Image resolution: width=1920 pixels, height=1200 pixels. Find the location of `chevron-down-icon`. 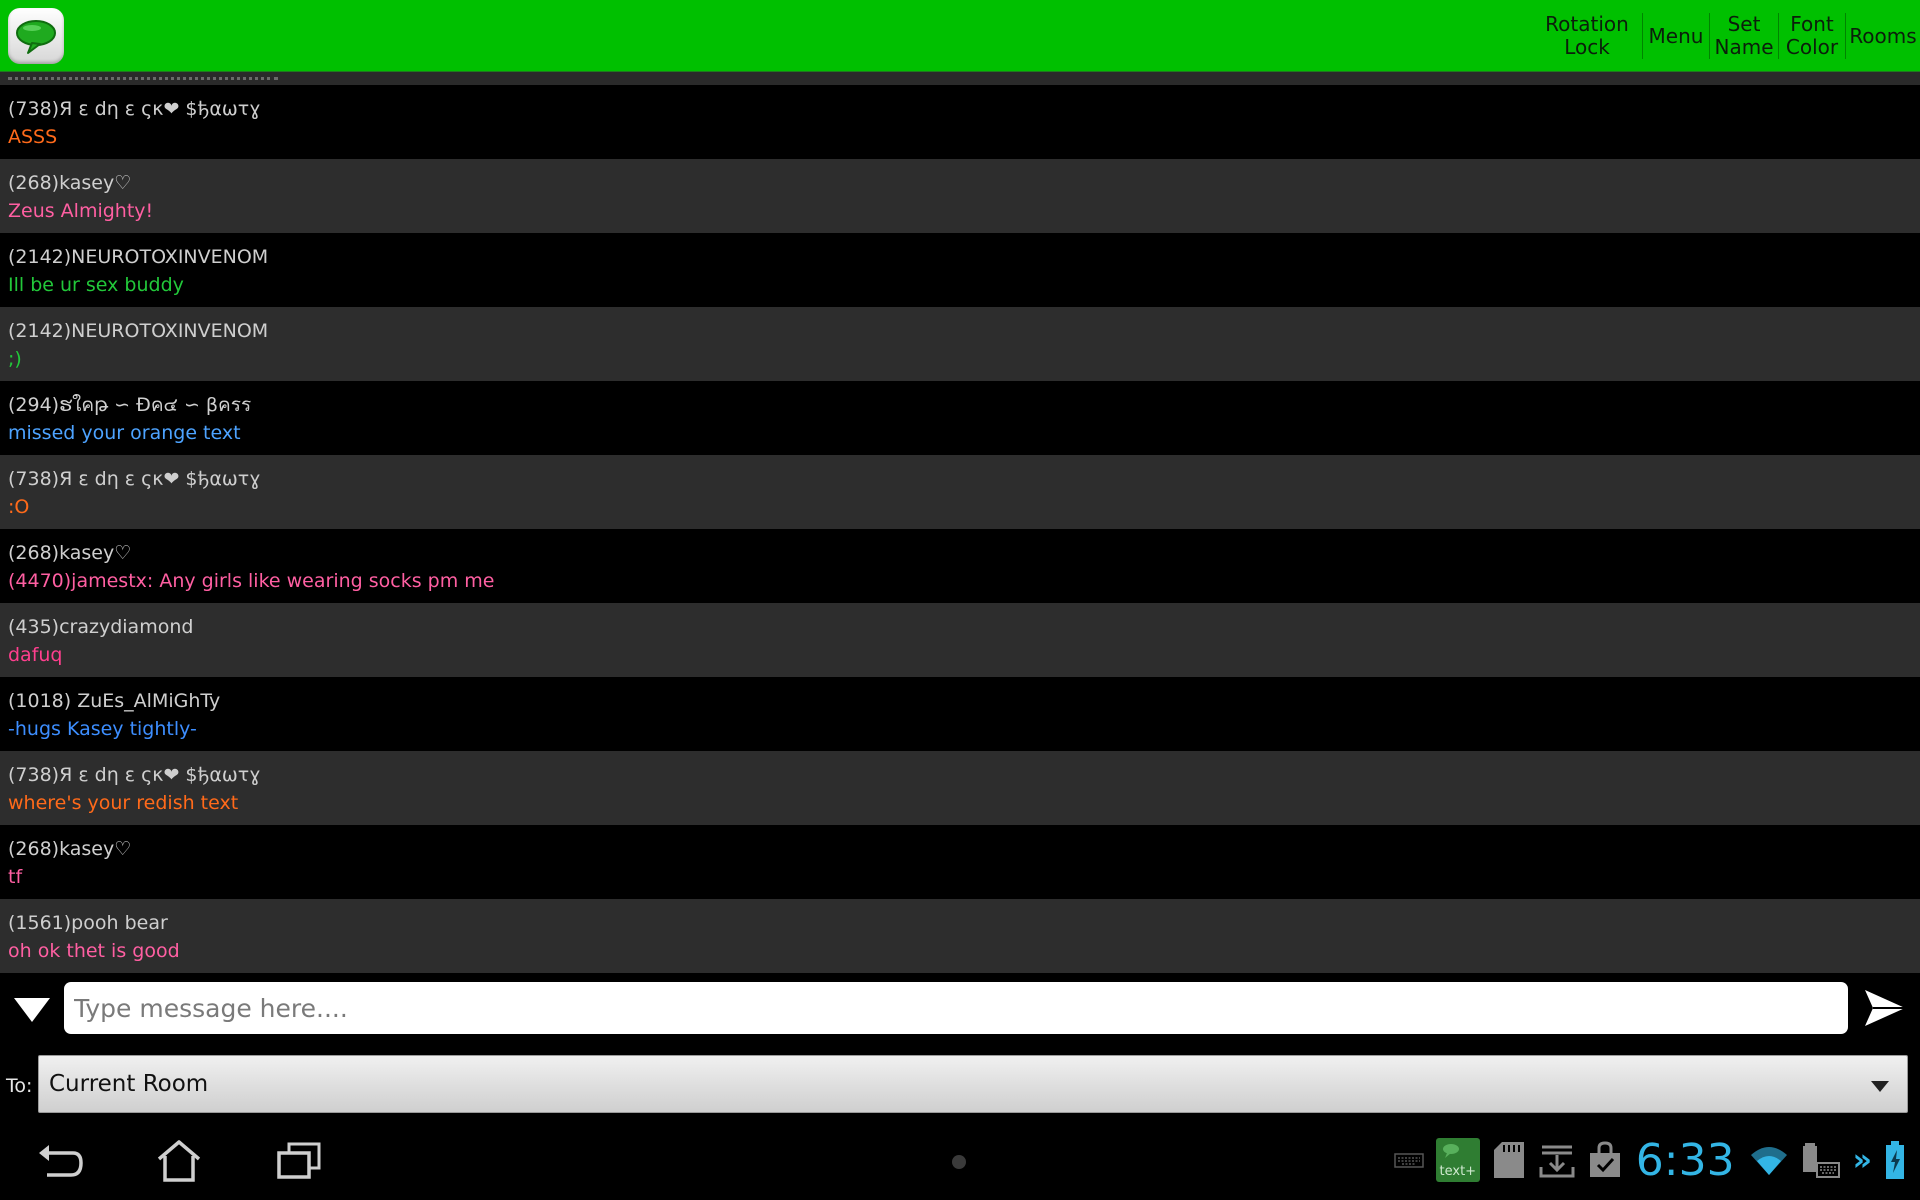

chevron-down-icon is located at coordinates (1880, 1087).